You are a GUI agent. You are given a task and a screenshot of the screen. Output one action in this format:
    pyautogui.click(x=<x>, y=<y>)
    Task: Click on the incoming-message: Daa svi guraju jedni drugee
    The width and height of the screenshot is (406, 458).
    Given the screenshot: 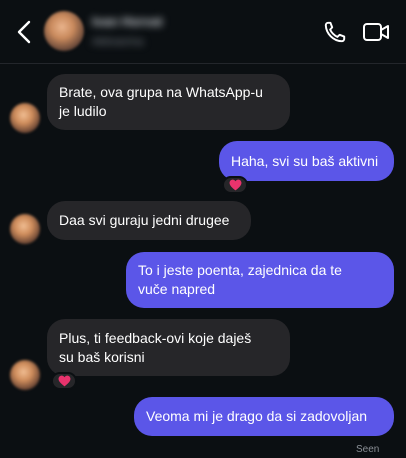 What is the action you would take?
    pyautogui.click(x=149, y=220)
    